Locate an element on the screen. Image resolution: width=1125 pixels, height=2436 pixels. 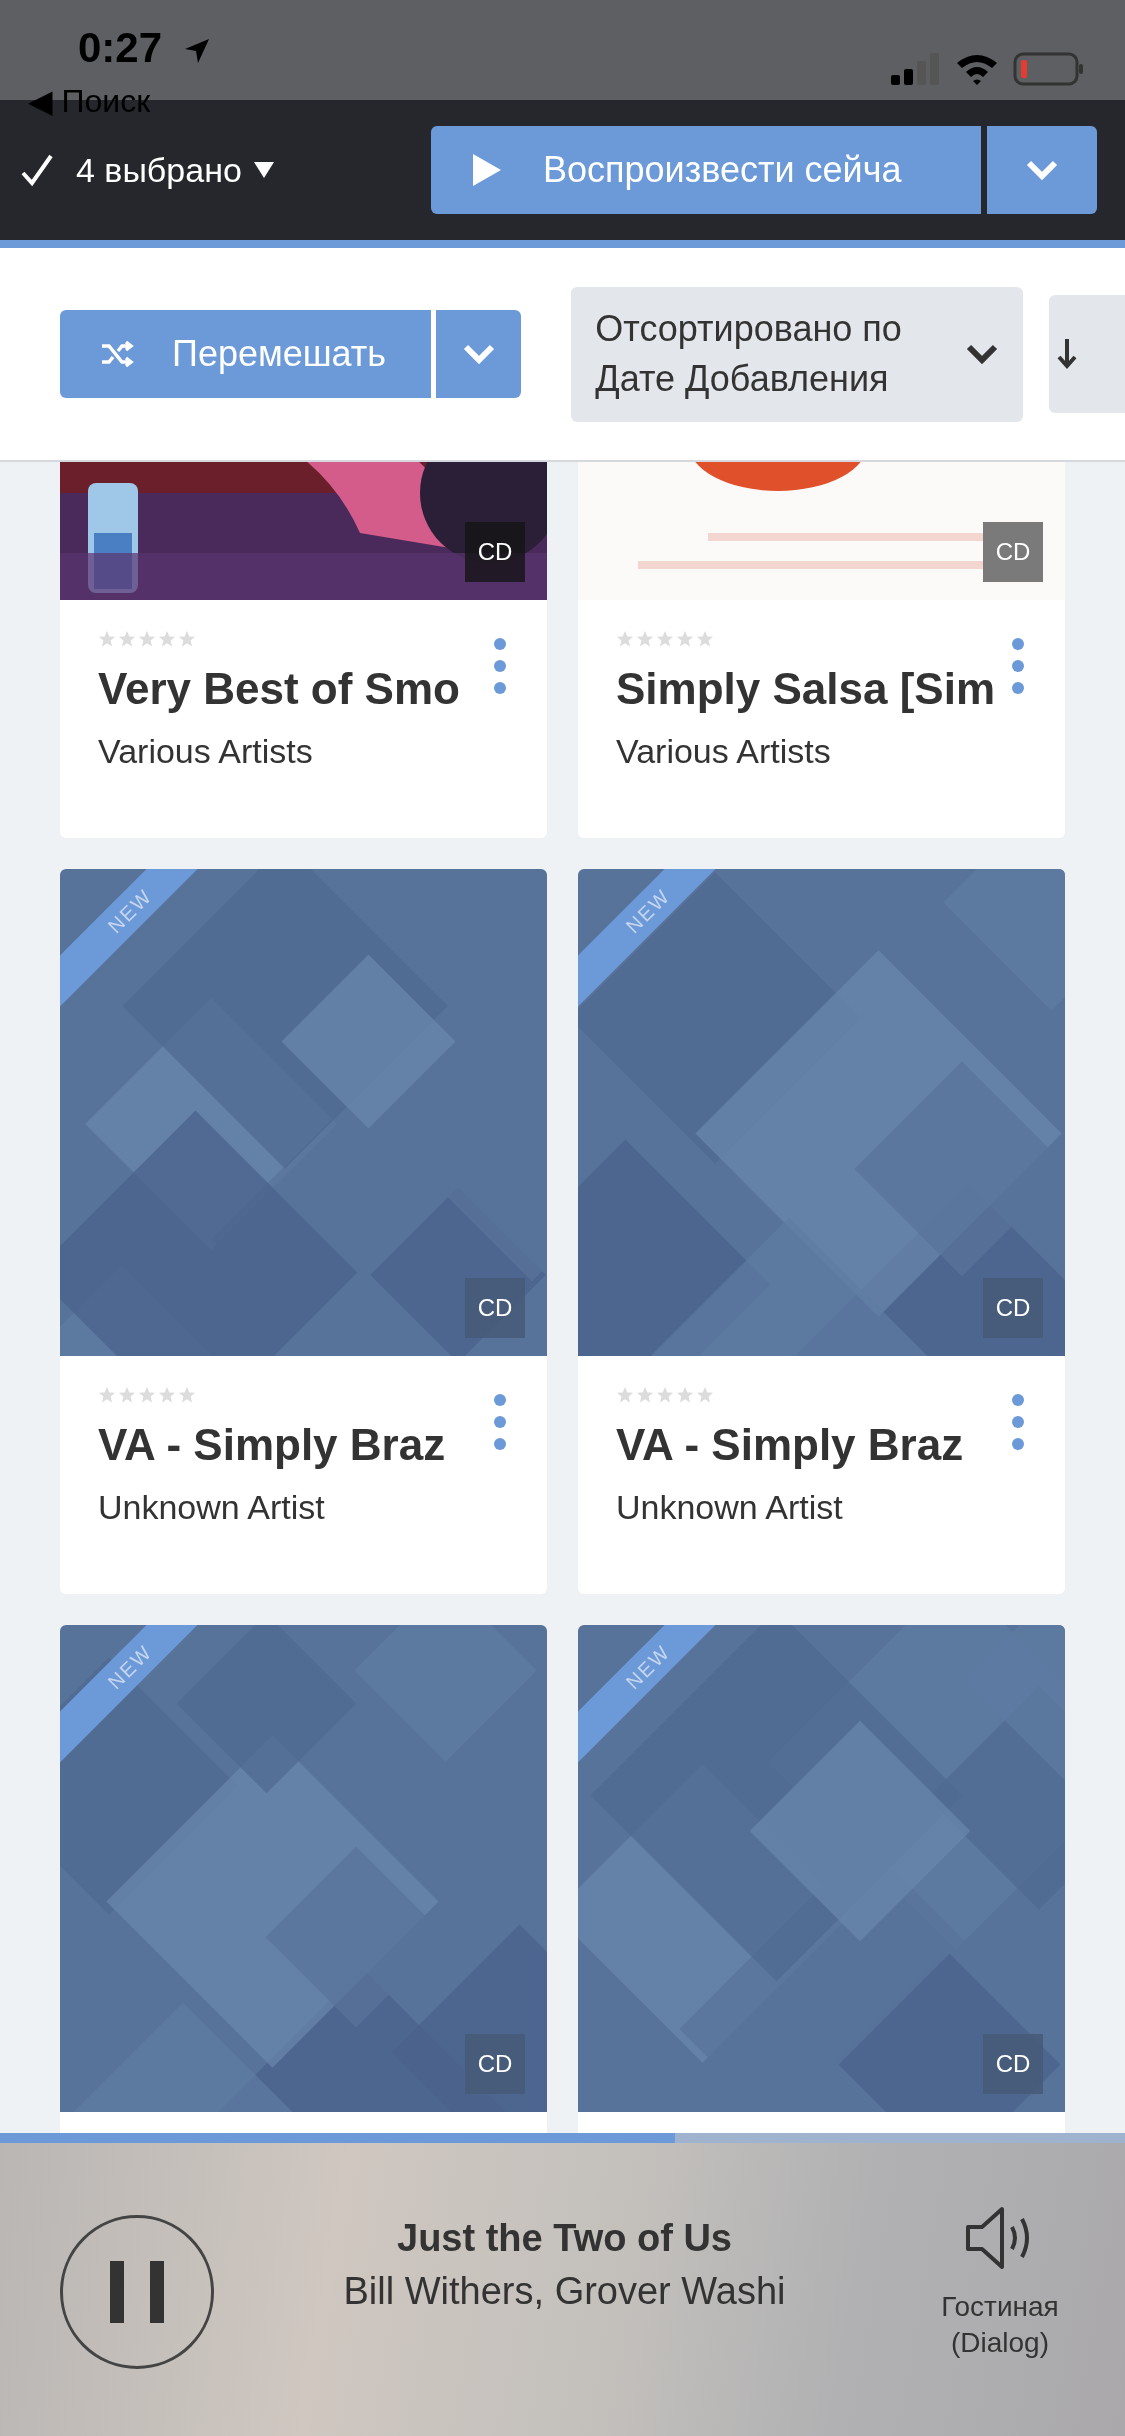
signal-icon is located at coordinates (916, 69).